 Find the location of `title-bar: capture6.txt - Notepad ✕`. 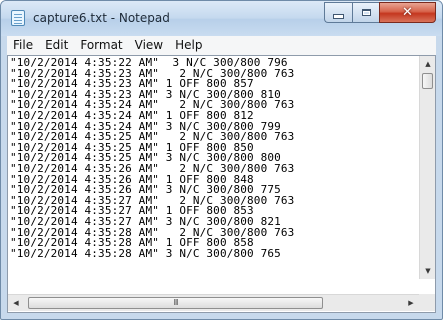

title-bar: capture6.txt - Notepad ✕ is located at coordinates (221, 18).